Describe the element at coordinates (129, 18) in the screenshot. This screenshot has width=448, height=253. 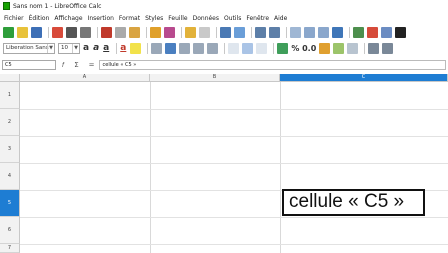
I see `menu-format: Format` at that location.